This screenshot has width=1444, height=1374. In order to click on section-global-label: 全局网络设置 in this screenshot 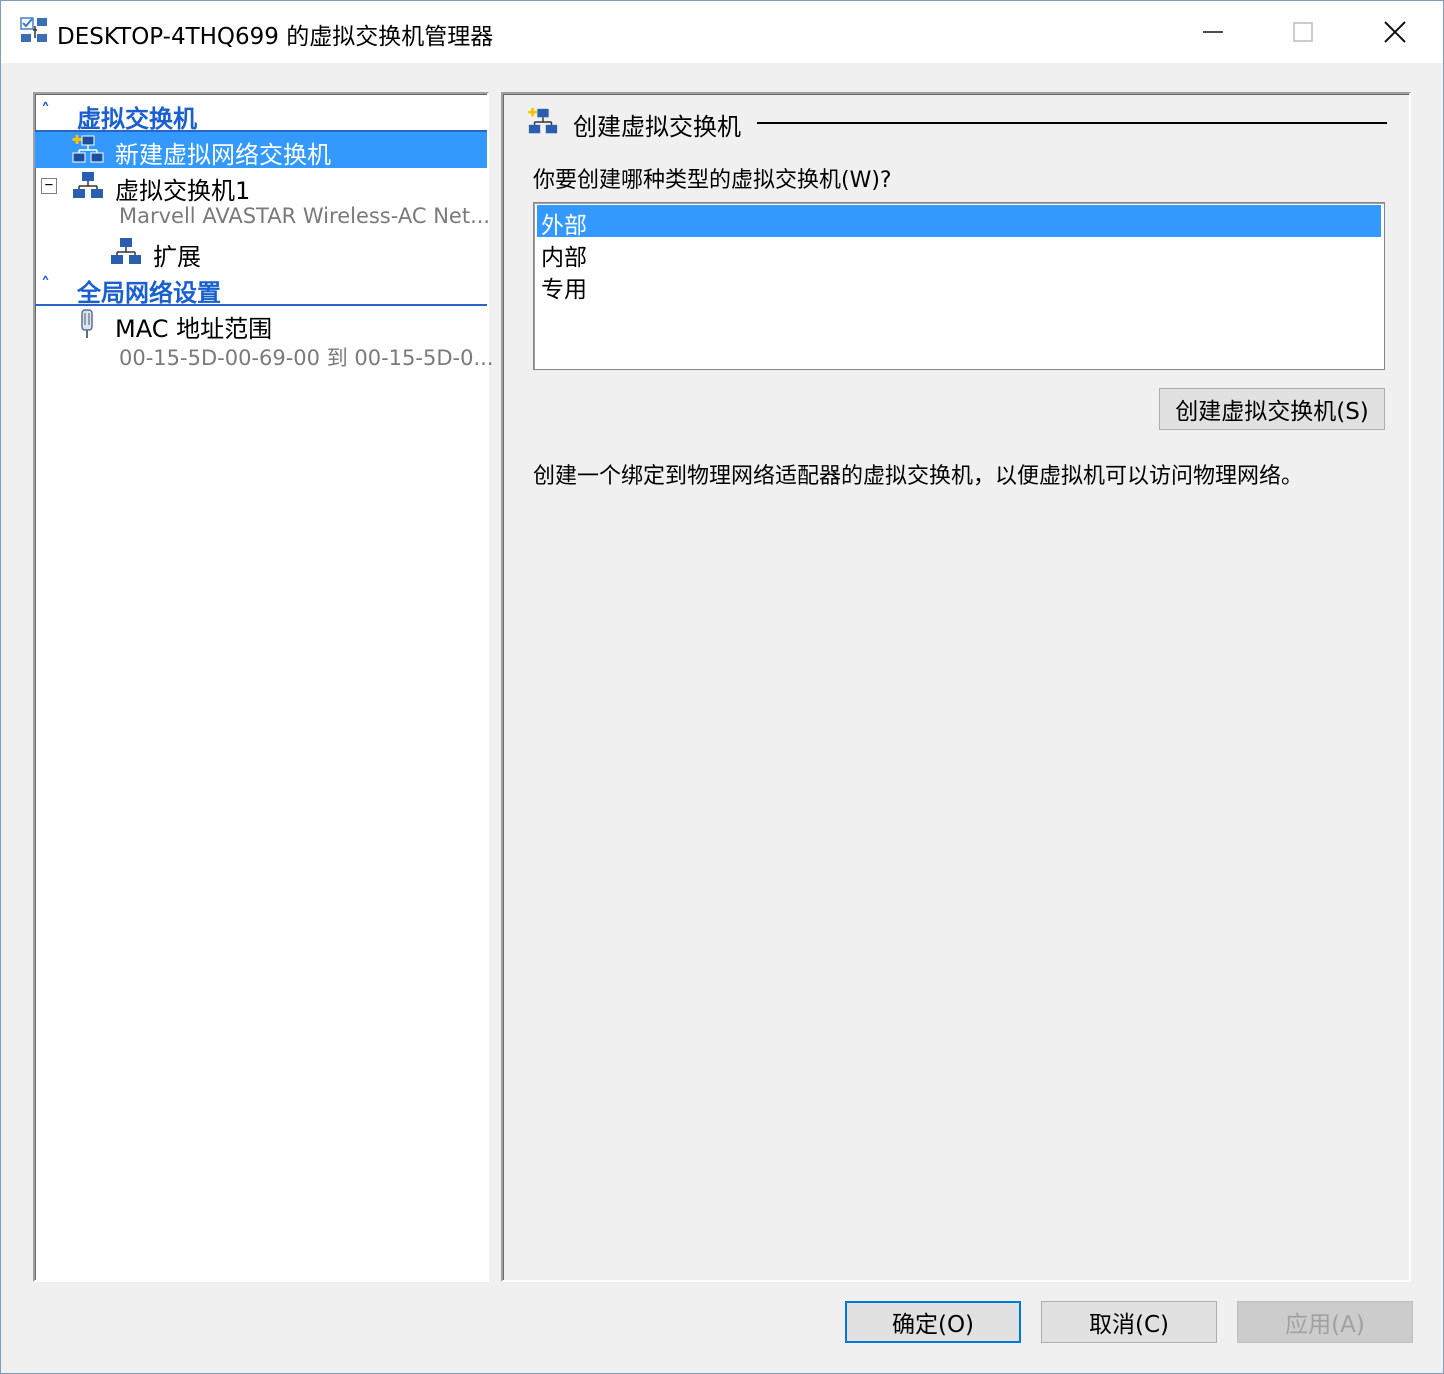, I will do `click(149, 293)`.